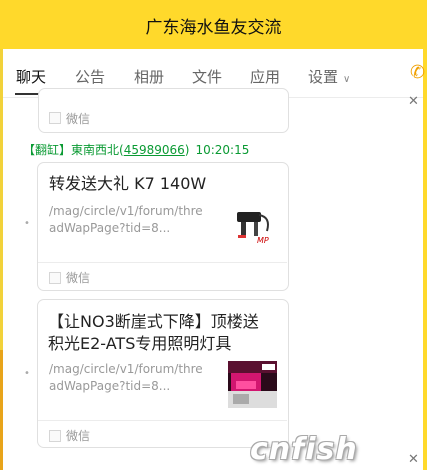 Image resolution: width=427 pixels, height=470 pixels. I want to click on title-bar: 广东海水鱼友交流, so click(213, 24).